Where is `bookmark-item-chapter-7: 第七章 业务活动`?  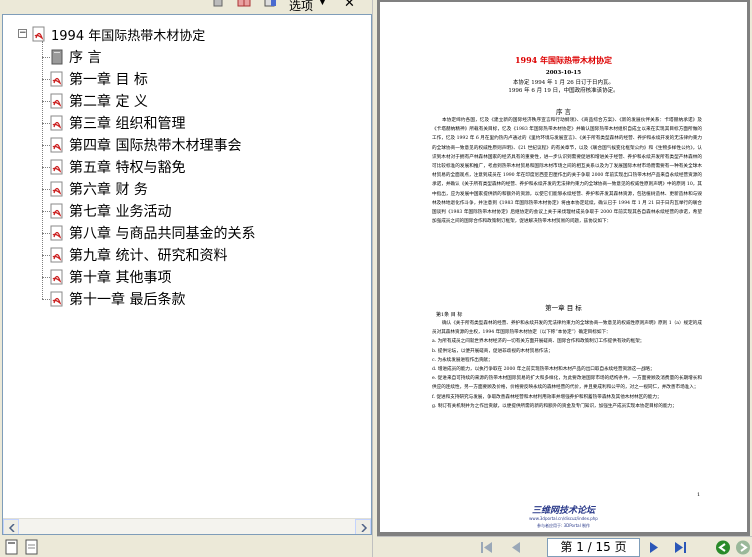 bookmark-item-chapter-7: 第七章 业务活动 is located at coordinates (110, 211).